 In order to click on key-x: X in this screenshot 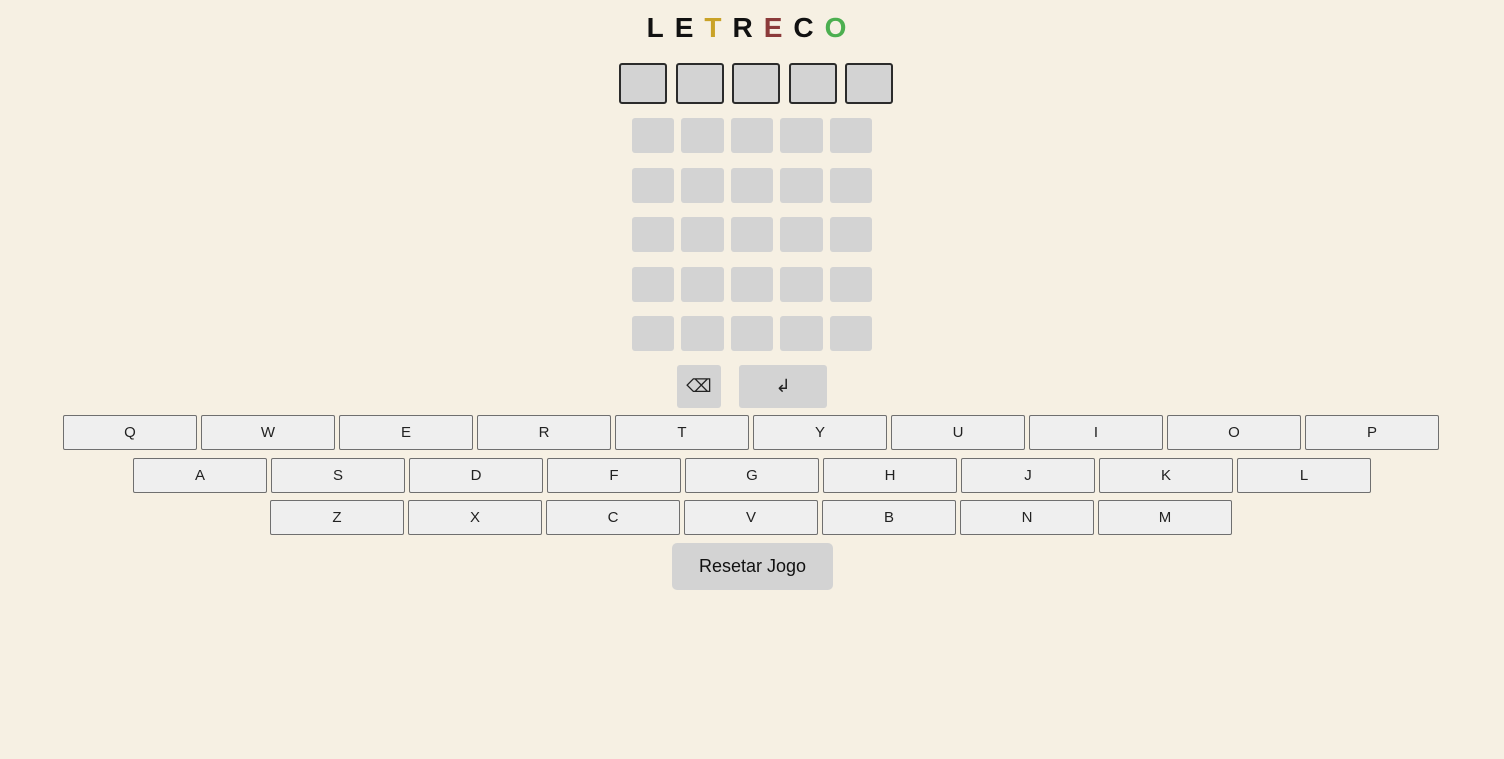, I will do `click(475, 517)`.